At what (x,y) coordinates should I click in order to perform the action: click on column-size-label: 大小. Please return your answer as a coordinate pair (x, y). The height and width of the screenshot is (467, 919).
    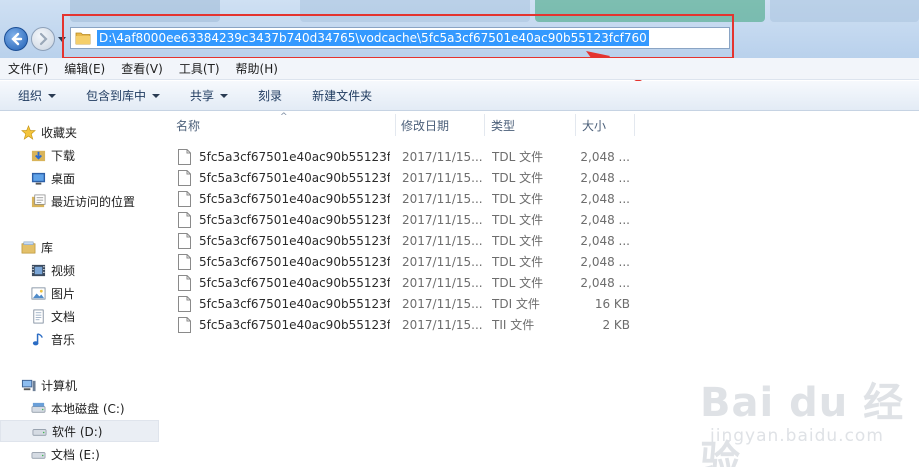
    Looking at the image, I should click on (594, 125).